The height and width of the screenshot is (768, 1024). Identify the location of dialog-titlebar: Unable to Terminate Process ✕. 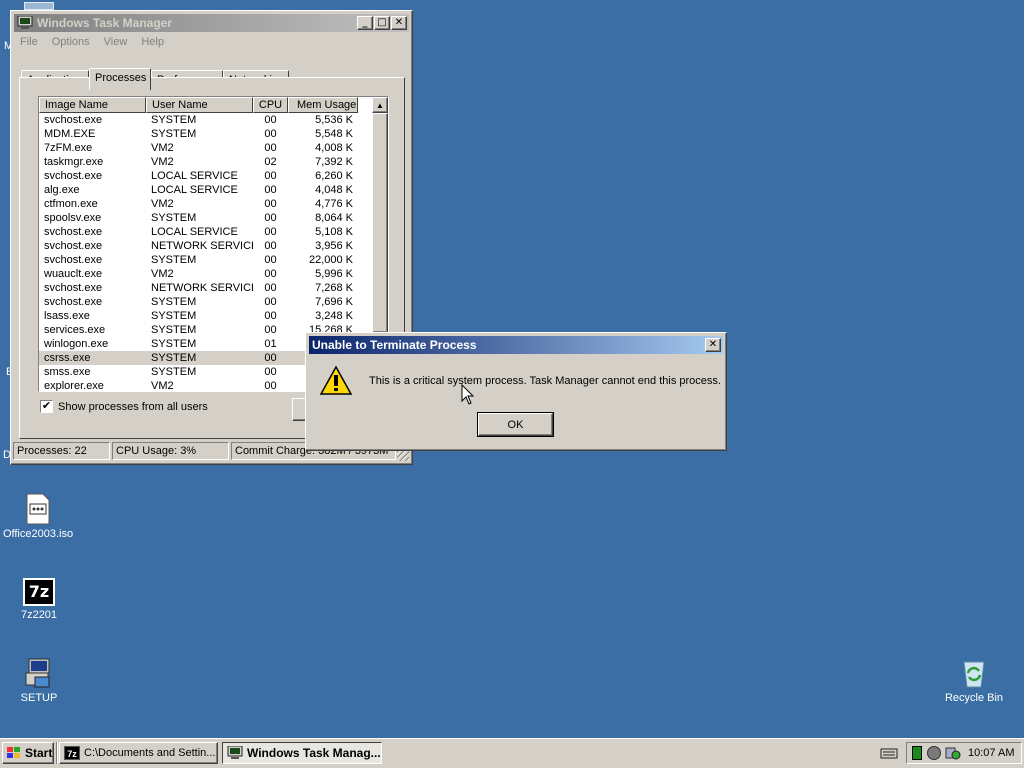
(516, 345).